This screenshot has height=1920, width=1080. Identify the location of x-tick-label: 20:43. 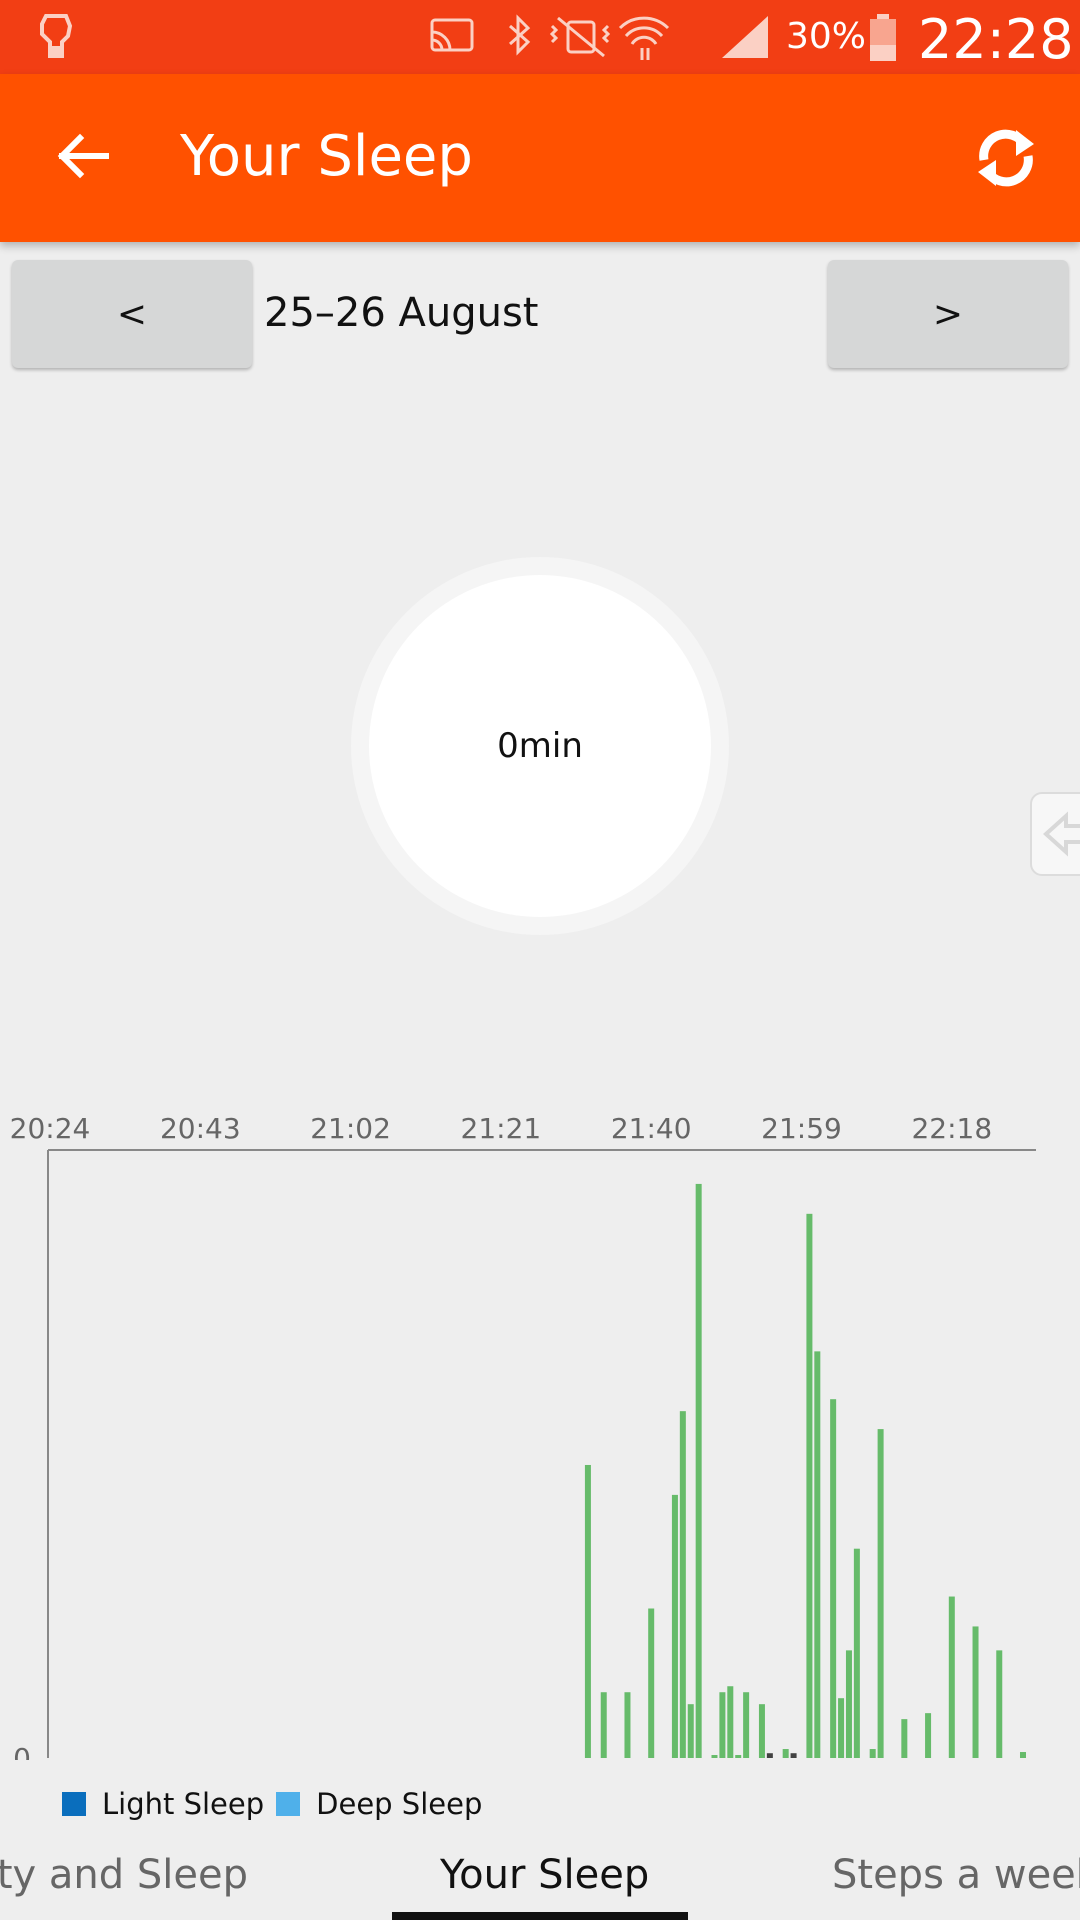
(200, 1128).